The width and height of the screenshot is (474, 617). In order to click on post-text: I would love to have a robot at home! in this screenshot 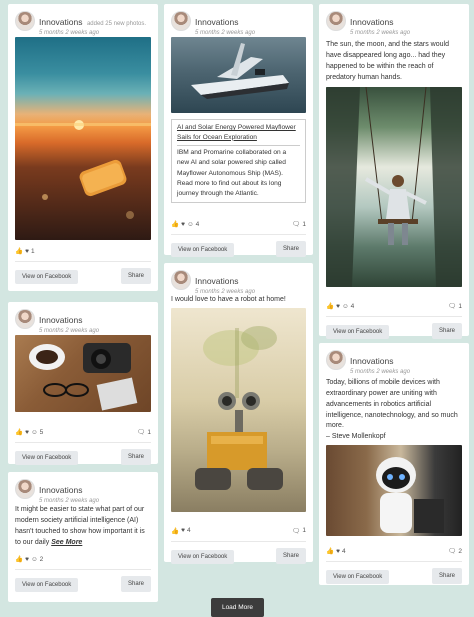, I will do `click(228, 299)`.